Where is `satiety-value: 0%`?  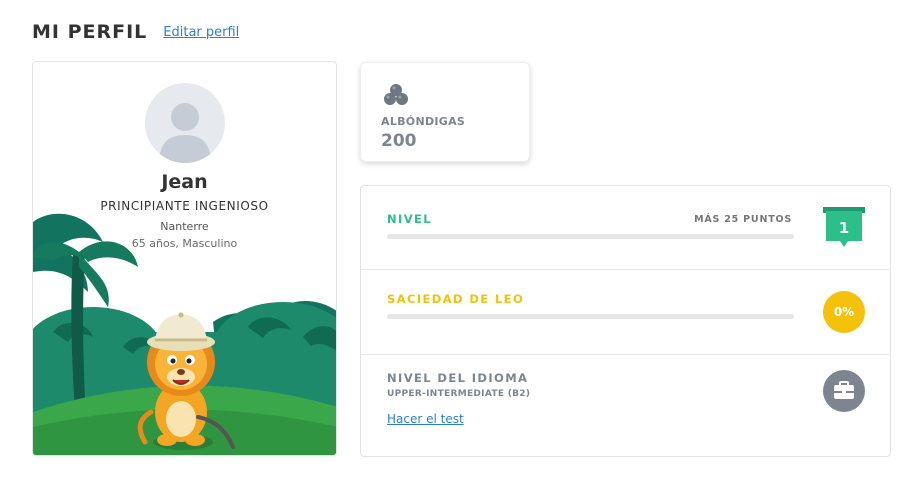
satiety-value: 0% is located at coordinates (844, 312).